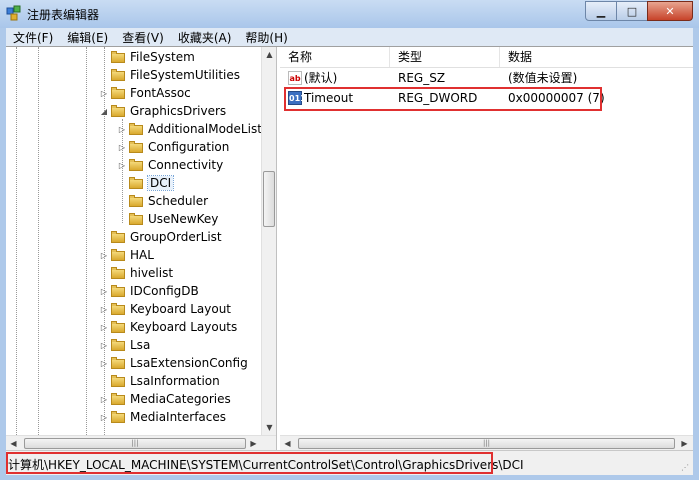  Describe the element at coordinates (176, 237) in the screenshot. I see `tree-item-label: GroupOrderList` at that location.